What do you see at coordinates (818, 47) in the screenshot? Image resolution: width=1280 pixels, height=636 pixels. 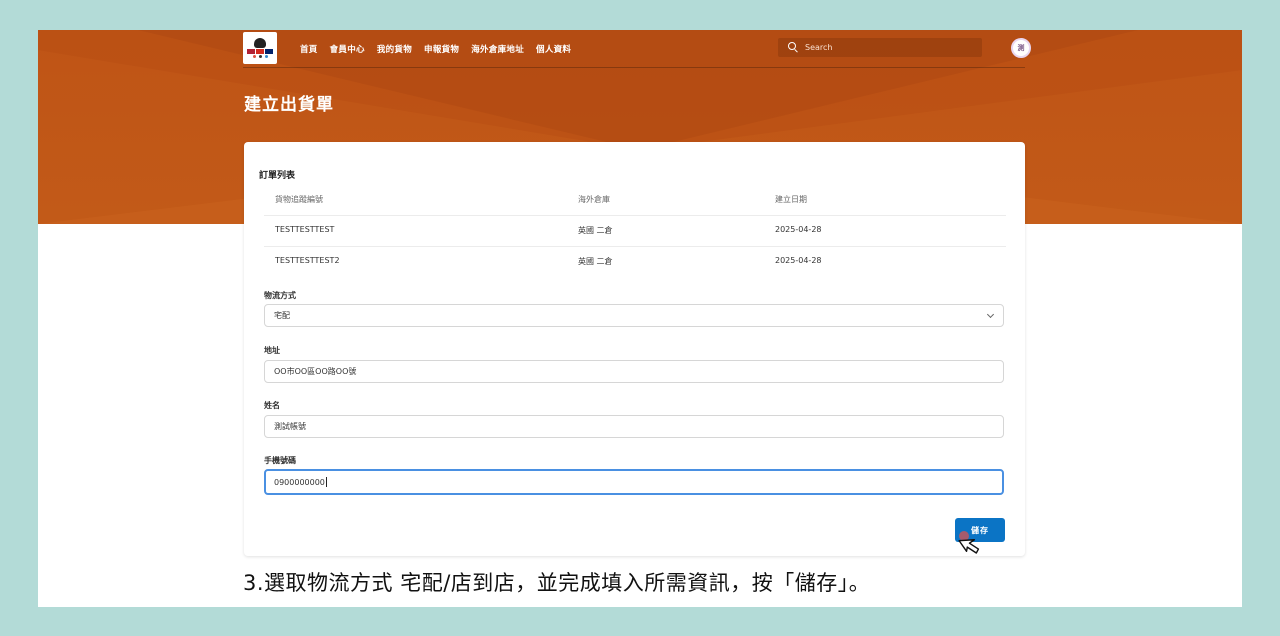 I see `search-input: Search` at bounding box center [818, 47].